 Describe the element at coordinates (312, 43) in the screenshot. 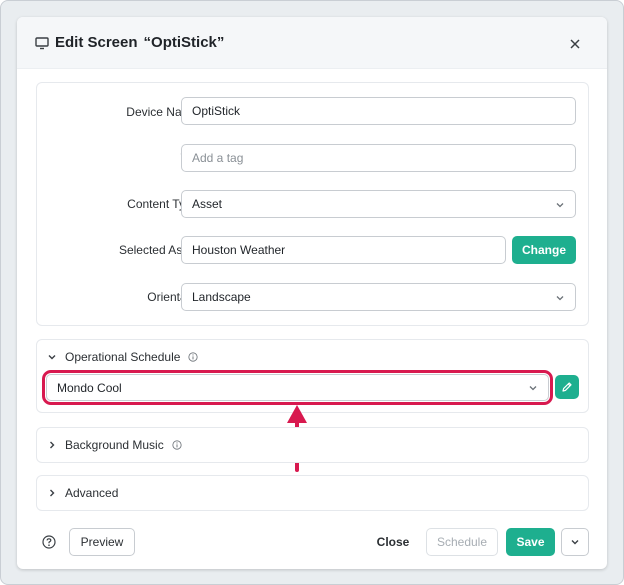

I see `modal-header: Edit Screen “OptiStick”` at that location.